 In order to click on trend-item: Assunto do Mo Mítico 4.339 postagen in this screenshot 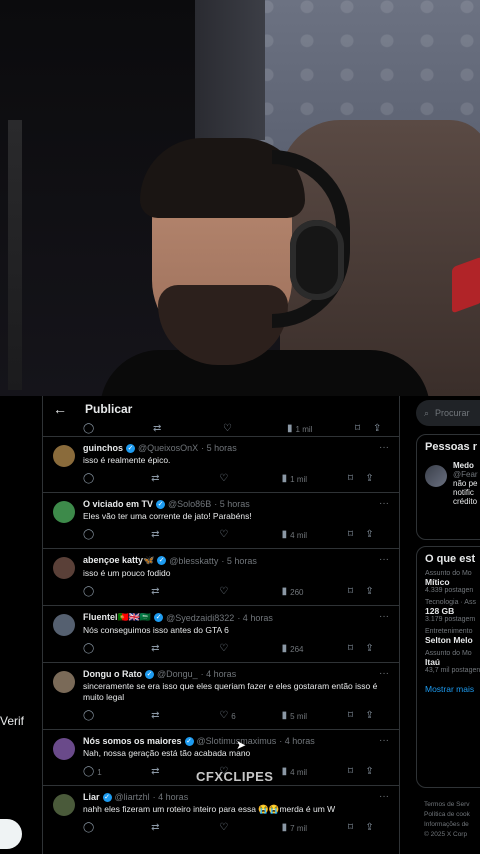, I will do `click(448, 579)`.